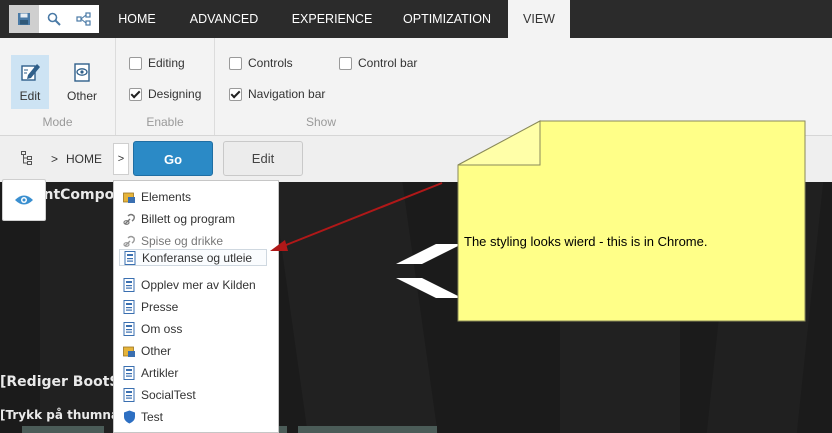 The image size is (832, 433). Describe the element at coordinates (279, 245) in the screenshot. I see `annotation-arrowhead` at that location.